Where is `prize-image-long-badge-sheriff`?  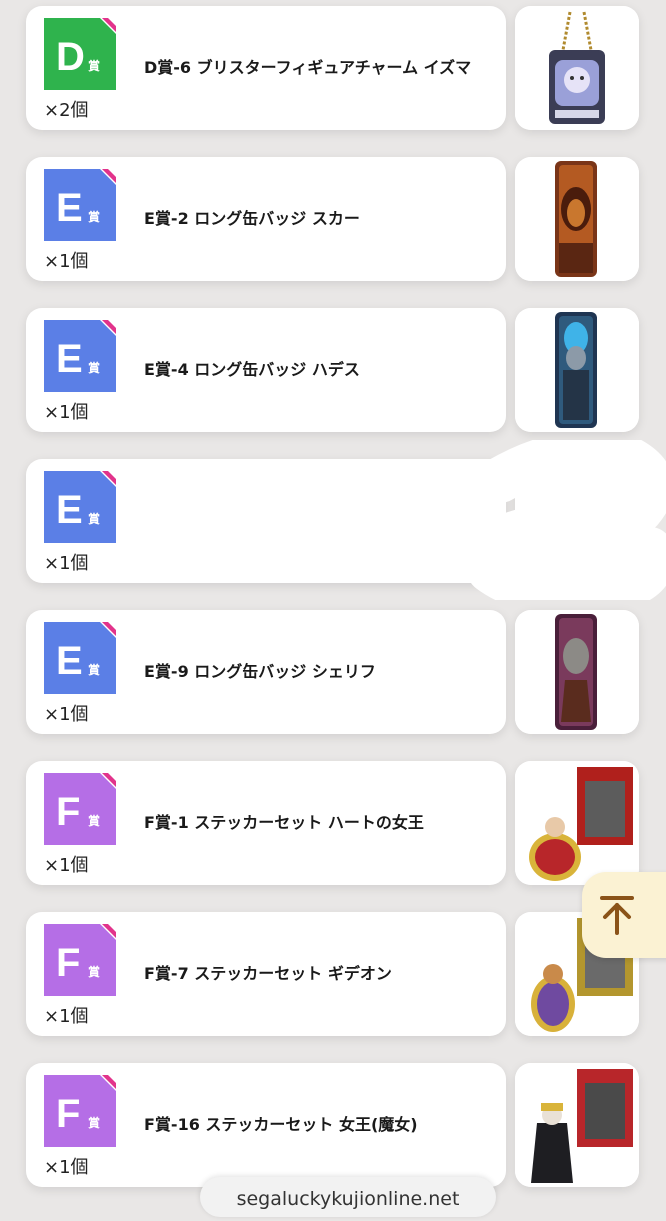 prize-image-long-badge-sheriff is located at coordinates (577, 672).